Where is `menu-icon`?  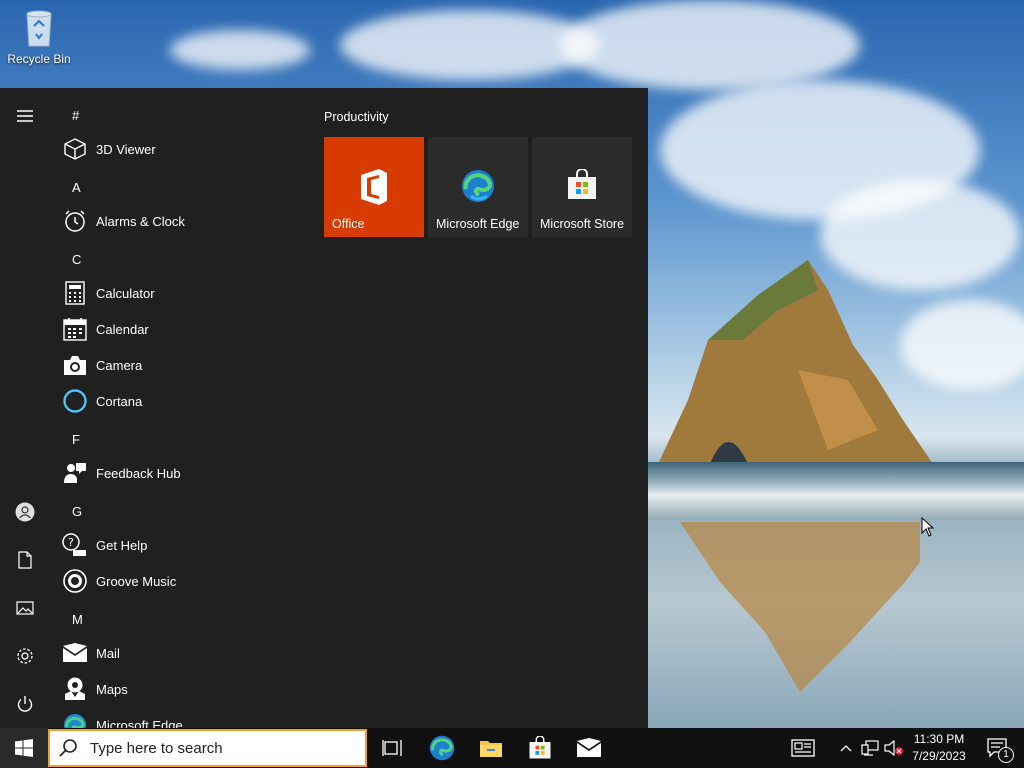
menu-icon is located at coordinates (25, 116).